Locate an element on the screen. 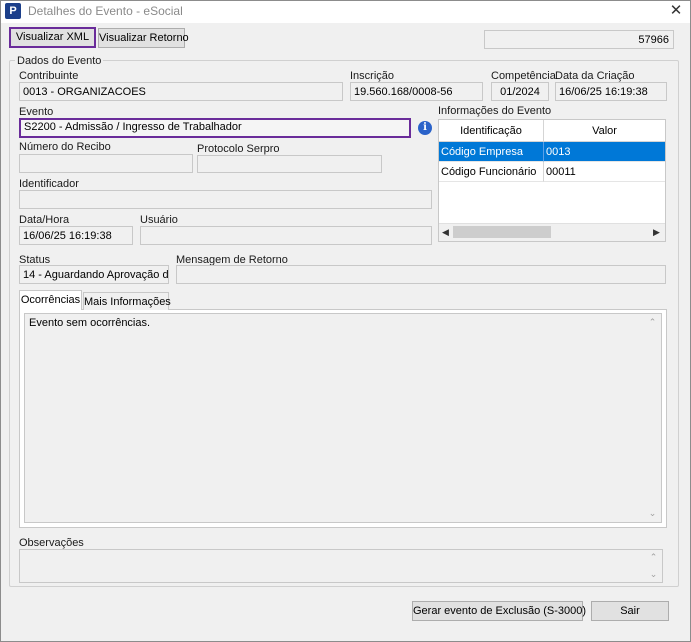  competencia-field: 01/2024 is located at coordinates (520, 91).